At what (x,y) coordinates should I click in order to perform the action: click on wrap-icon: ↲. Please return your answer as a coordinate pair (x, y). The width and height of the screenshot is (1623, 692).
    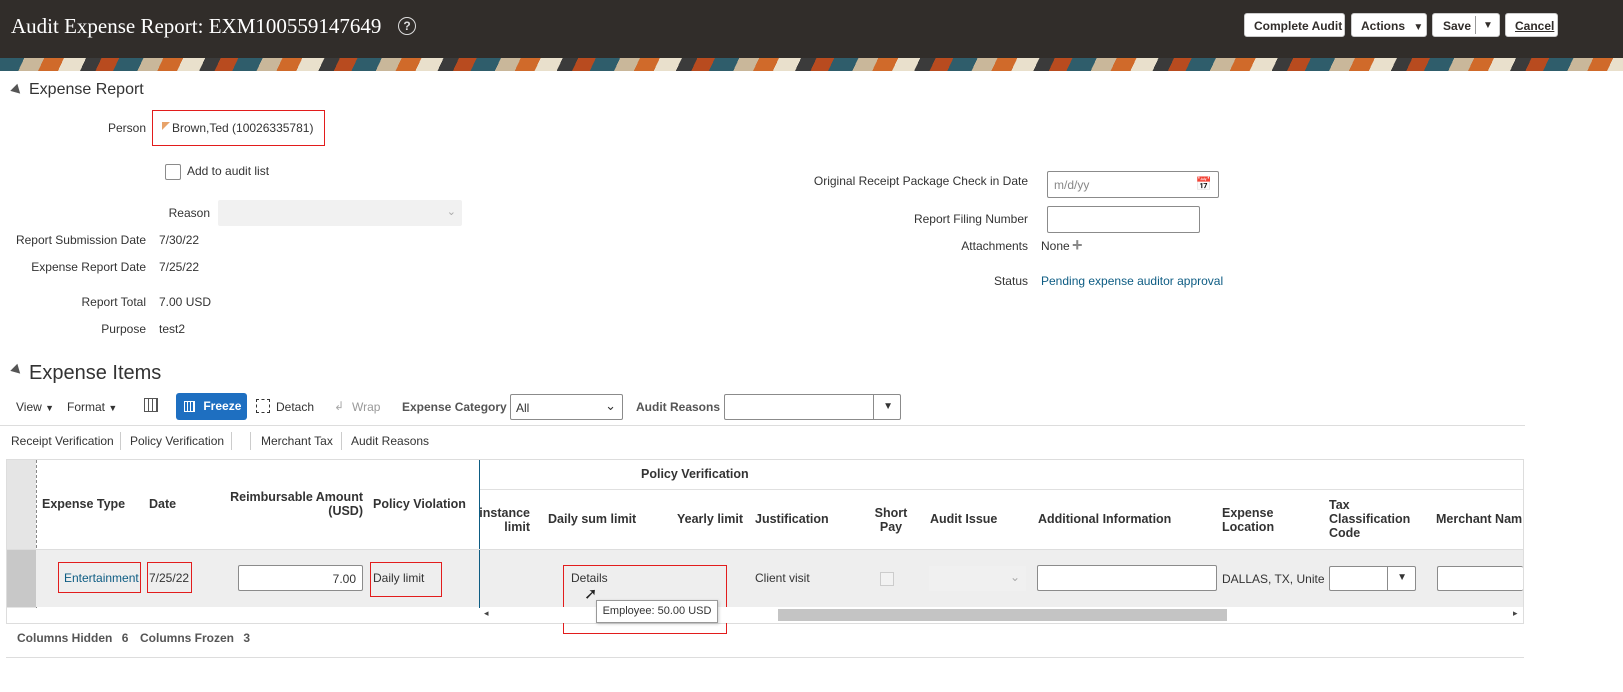
    Looking at the image, I should click on (339, 406).